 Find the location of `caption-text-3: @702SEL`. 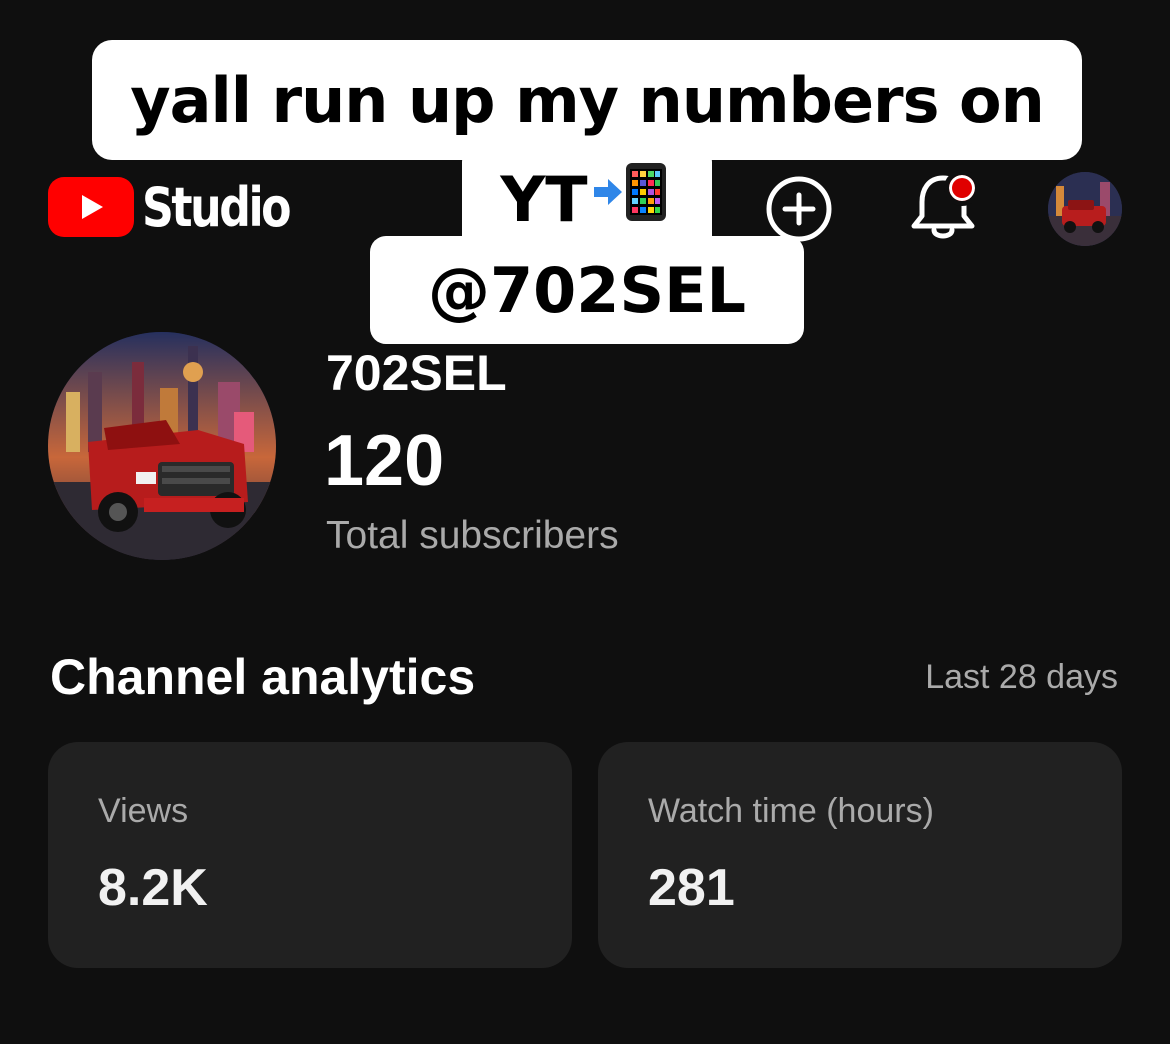

caption-text-3: @702SEL is located at coordinates (587, 290).